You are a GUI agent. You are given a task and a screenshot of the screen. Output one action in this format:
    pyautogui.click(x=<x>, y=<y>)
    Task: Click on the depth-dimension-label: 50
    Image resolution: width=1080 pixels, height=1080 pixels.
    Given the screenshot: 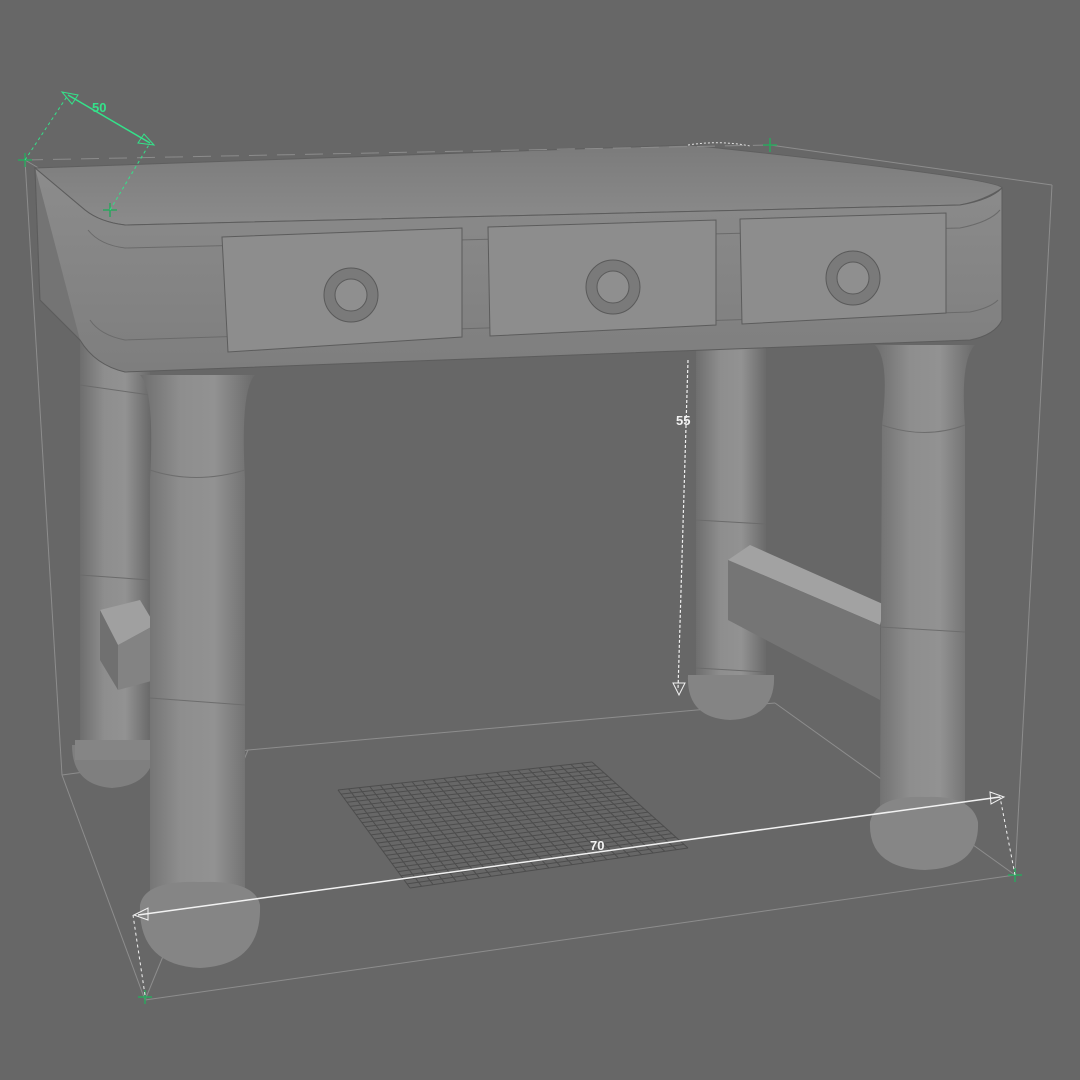 What is the action you would take?
    pyautogui.click(x=99, y=107)
    